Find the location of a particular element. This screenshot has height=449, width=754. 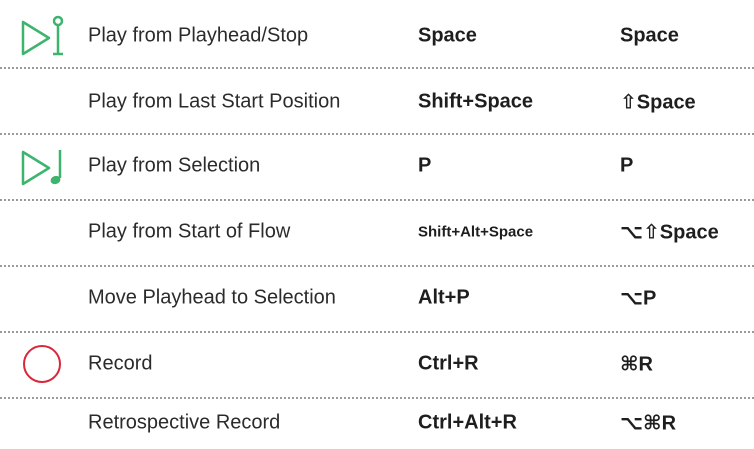

action-label: Play from Start of Flow is located at coordinates (189, 231).